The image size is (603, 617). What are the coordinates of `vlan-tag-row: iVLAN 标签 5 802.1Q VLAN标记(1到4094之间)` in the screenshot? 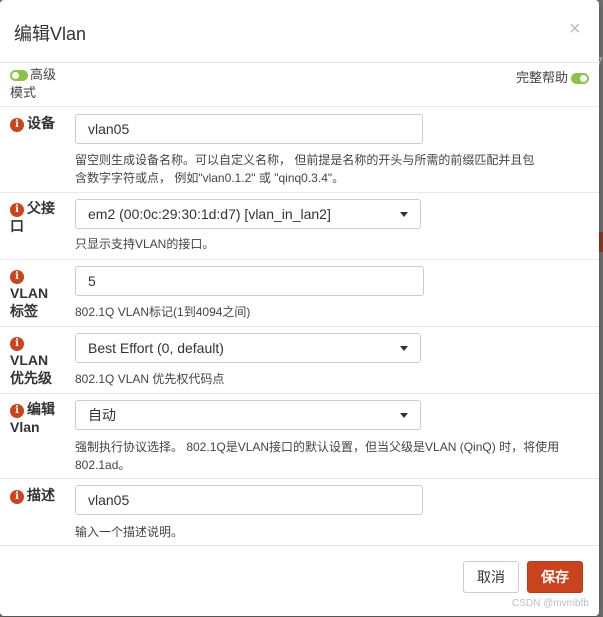 It's located at (299, 293).